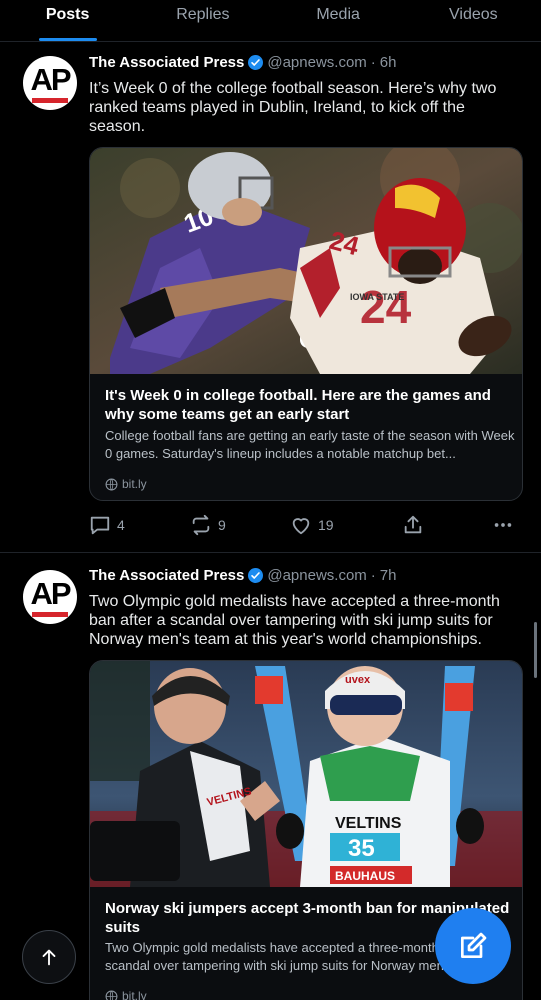 This screenshot has width=541, height=1000. I want to click on scroll-to-top-button, so click(49, 957).